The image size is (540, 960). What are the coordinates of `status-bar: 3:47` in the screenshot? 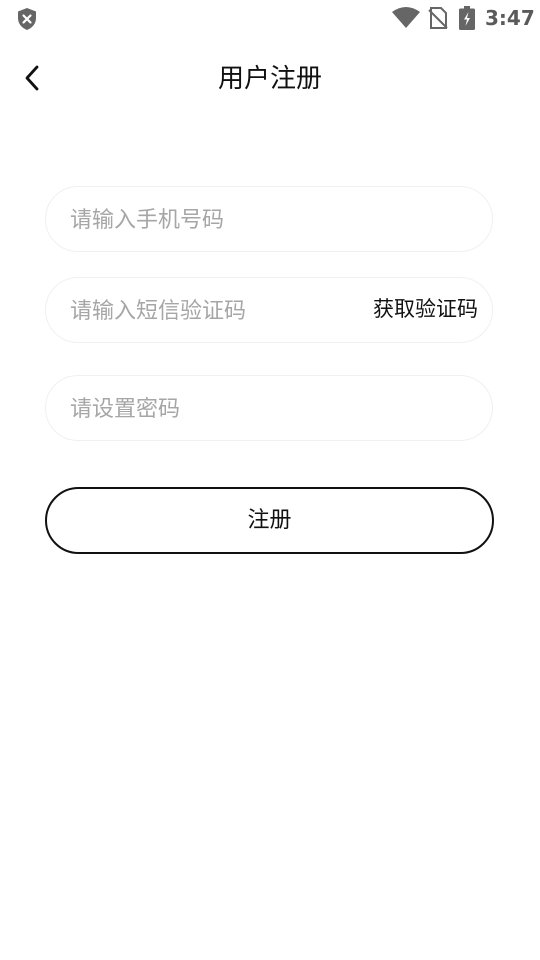 It's located at (270, 18).